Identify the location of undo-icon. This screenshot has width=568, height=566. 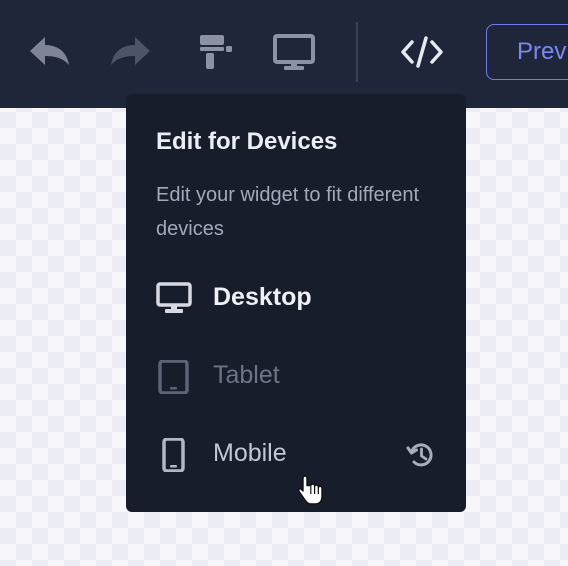
(49, 51).